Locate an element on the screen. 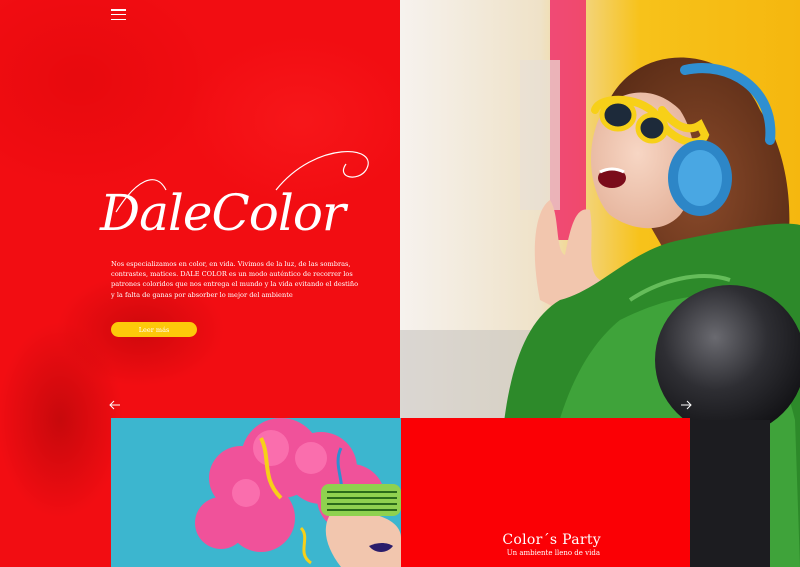 The image size is (800, 567). arrow-left-icon is located at coordinates (115, 405).